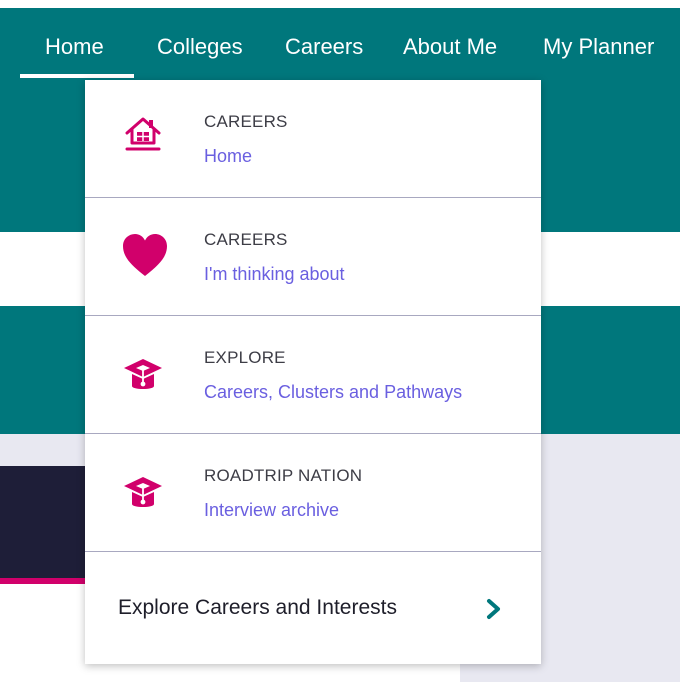 The image size is (680, 682). What do you see at coordinates (74, 47) in the screenshot?
I see `nav-item-home: Home` at bounding box center [74, 47].